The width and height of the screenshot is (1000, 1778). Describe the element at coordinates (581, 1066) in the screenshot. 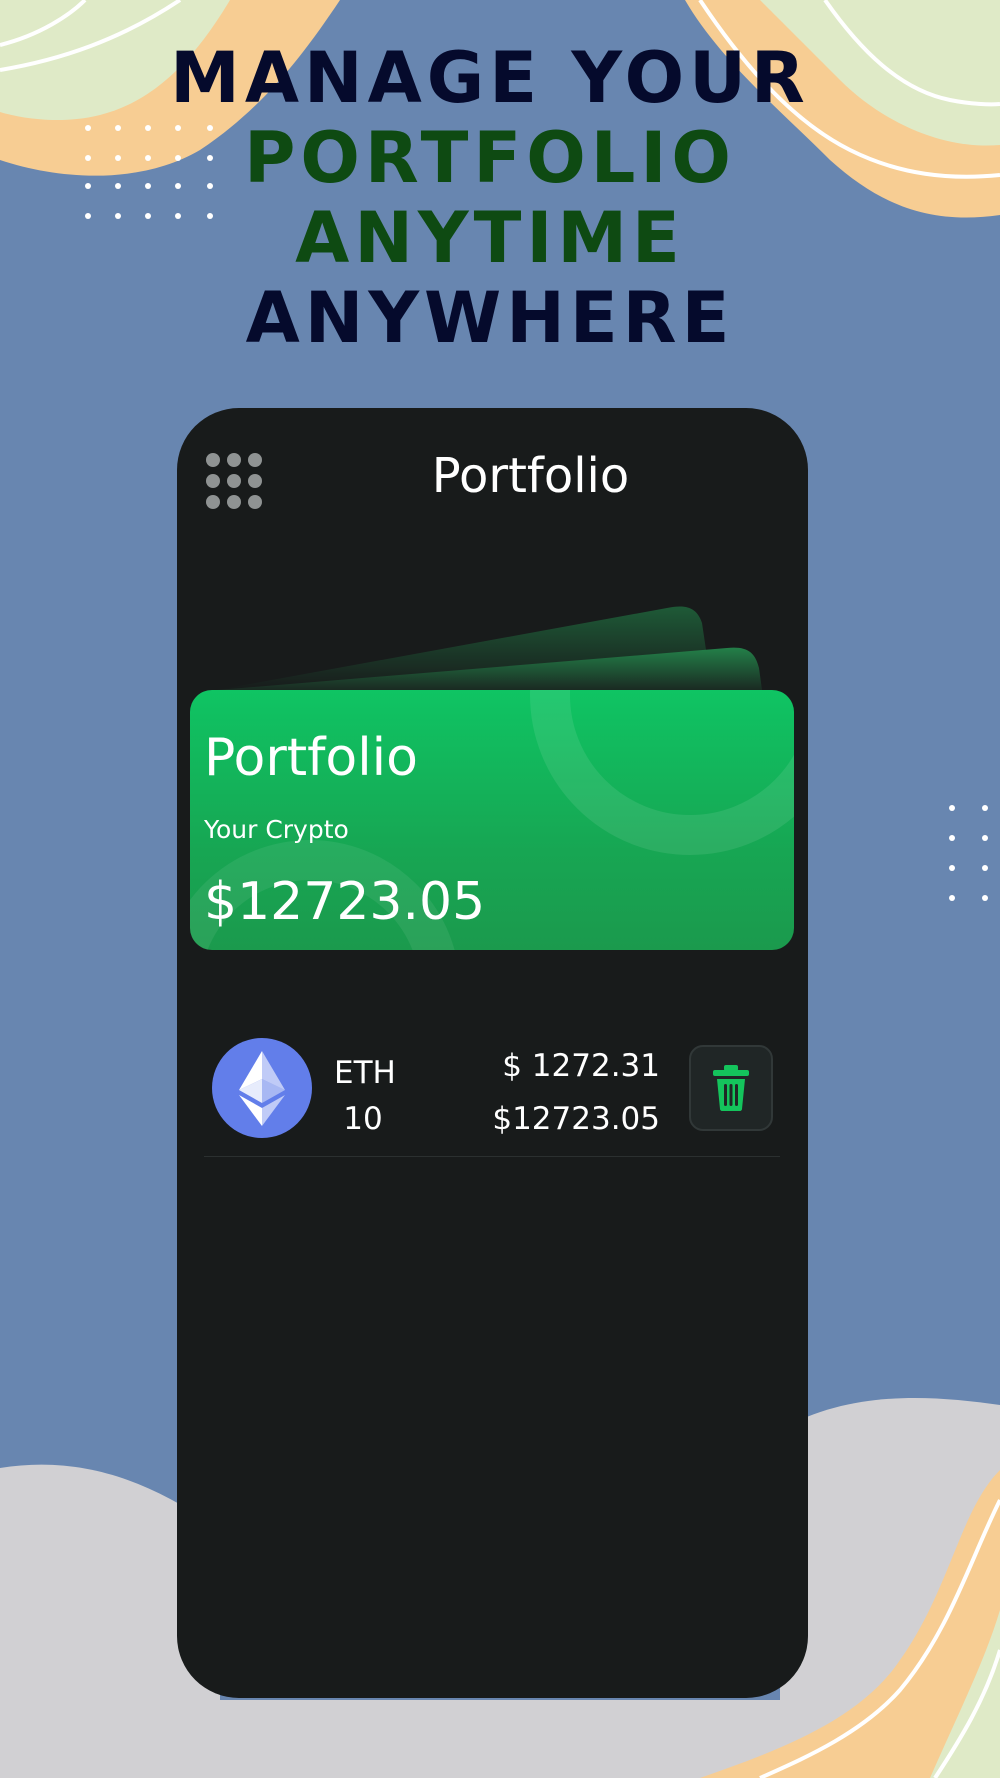

I see `coin-price: $ 1272.31` at that location.